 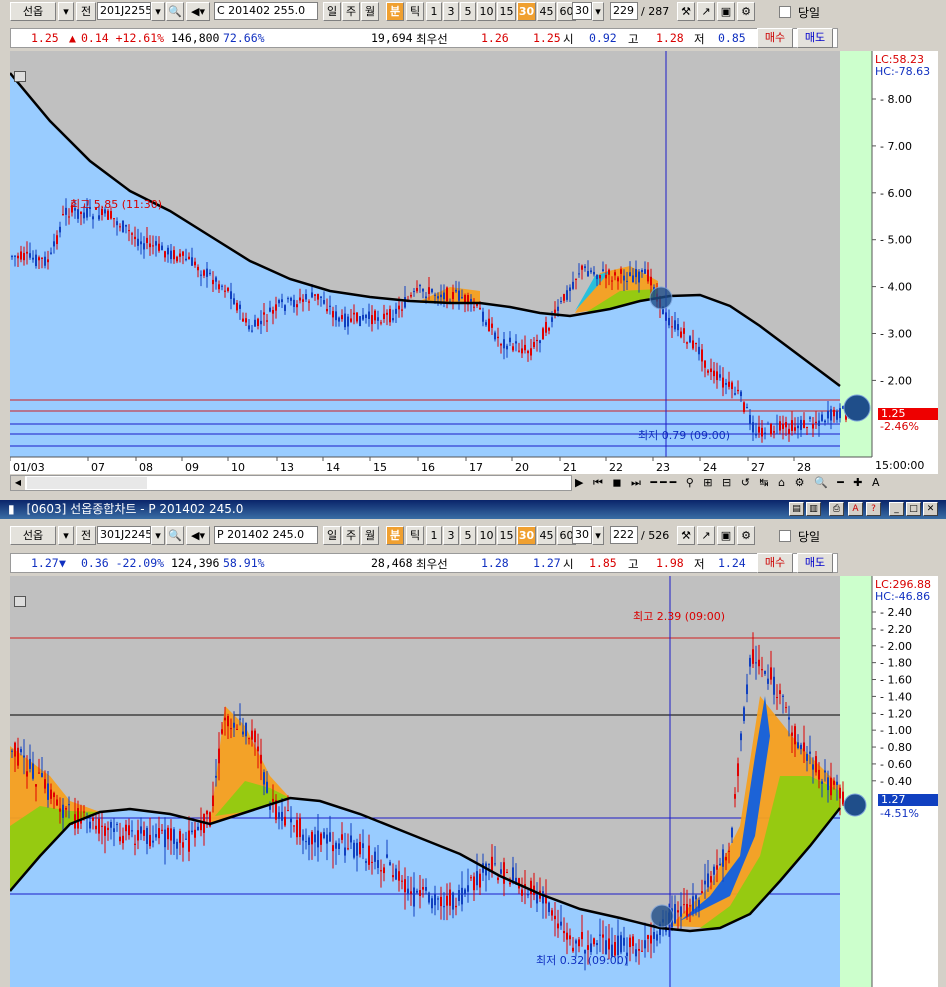 What do you see at coordinates (87, 483) in the screenshot?
I see `scroll-thumb` at bounding box center [87, 483].